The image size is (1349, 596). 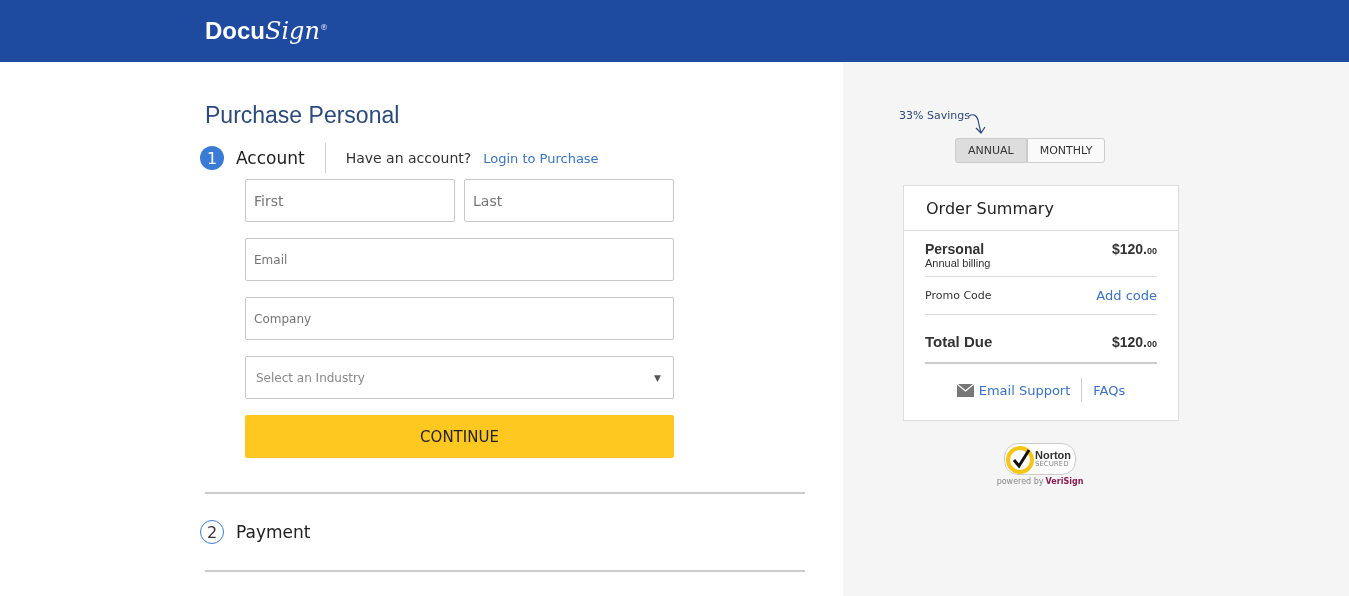 What do you see at coordinates (1129, 341) in the screenshot?
I see `total-price: $120.` at bounding box center [1129, 341].